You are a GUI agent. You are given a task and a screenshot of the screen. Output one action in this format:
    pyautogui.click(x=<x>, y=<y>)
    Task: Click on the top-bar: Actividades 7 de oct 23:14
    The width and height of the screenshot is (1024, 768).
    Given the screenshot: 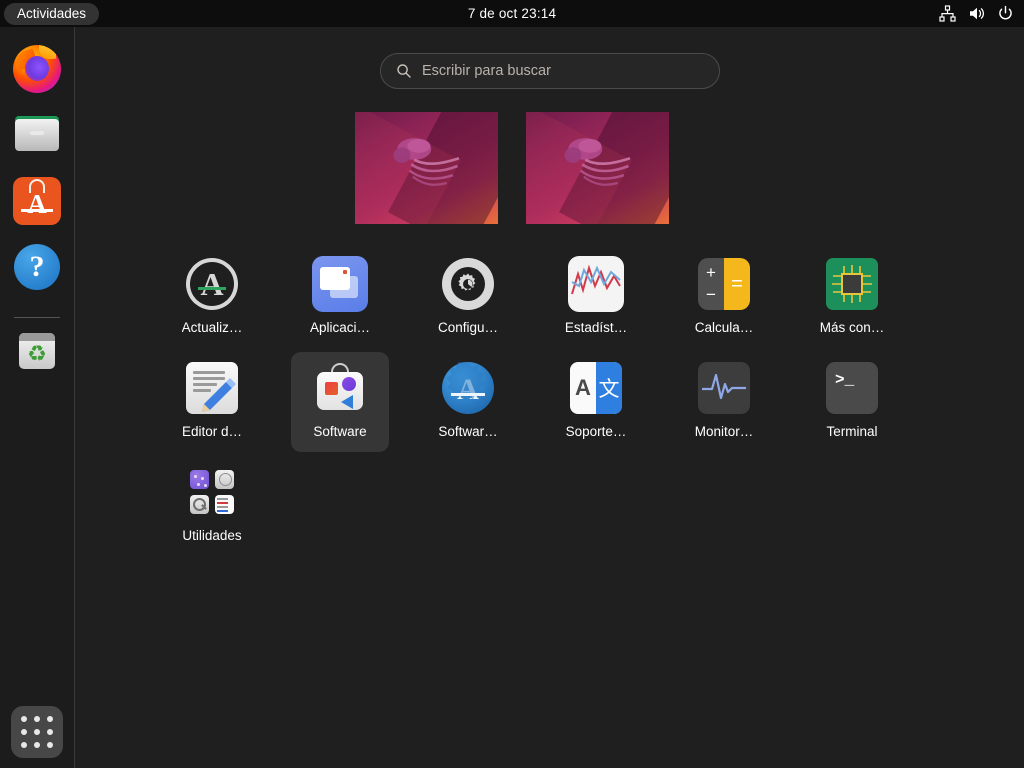 What is the action you would take?
    pyautogui.click(x=512, y=13)
    